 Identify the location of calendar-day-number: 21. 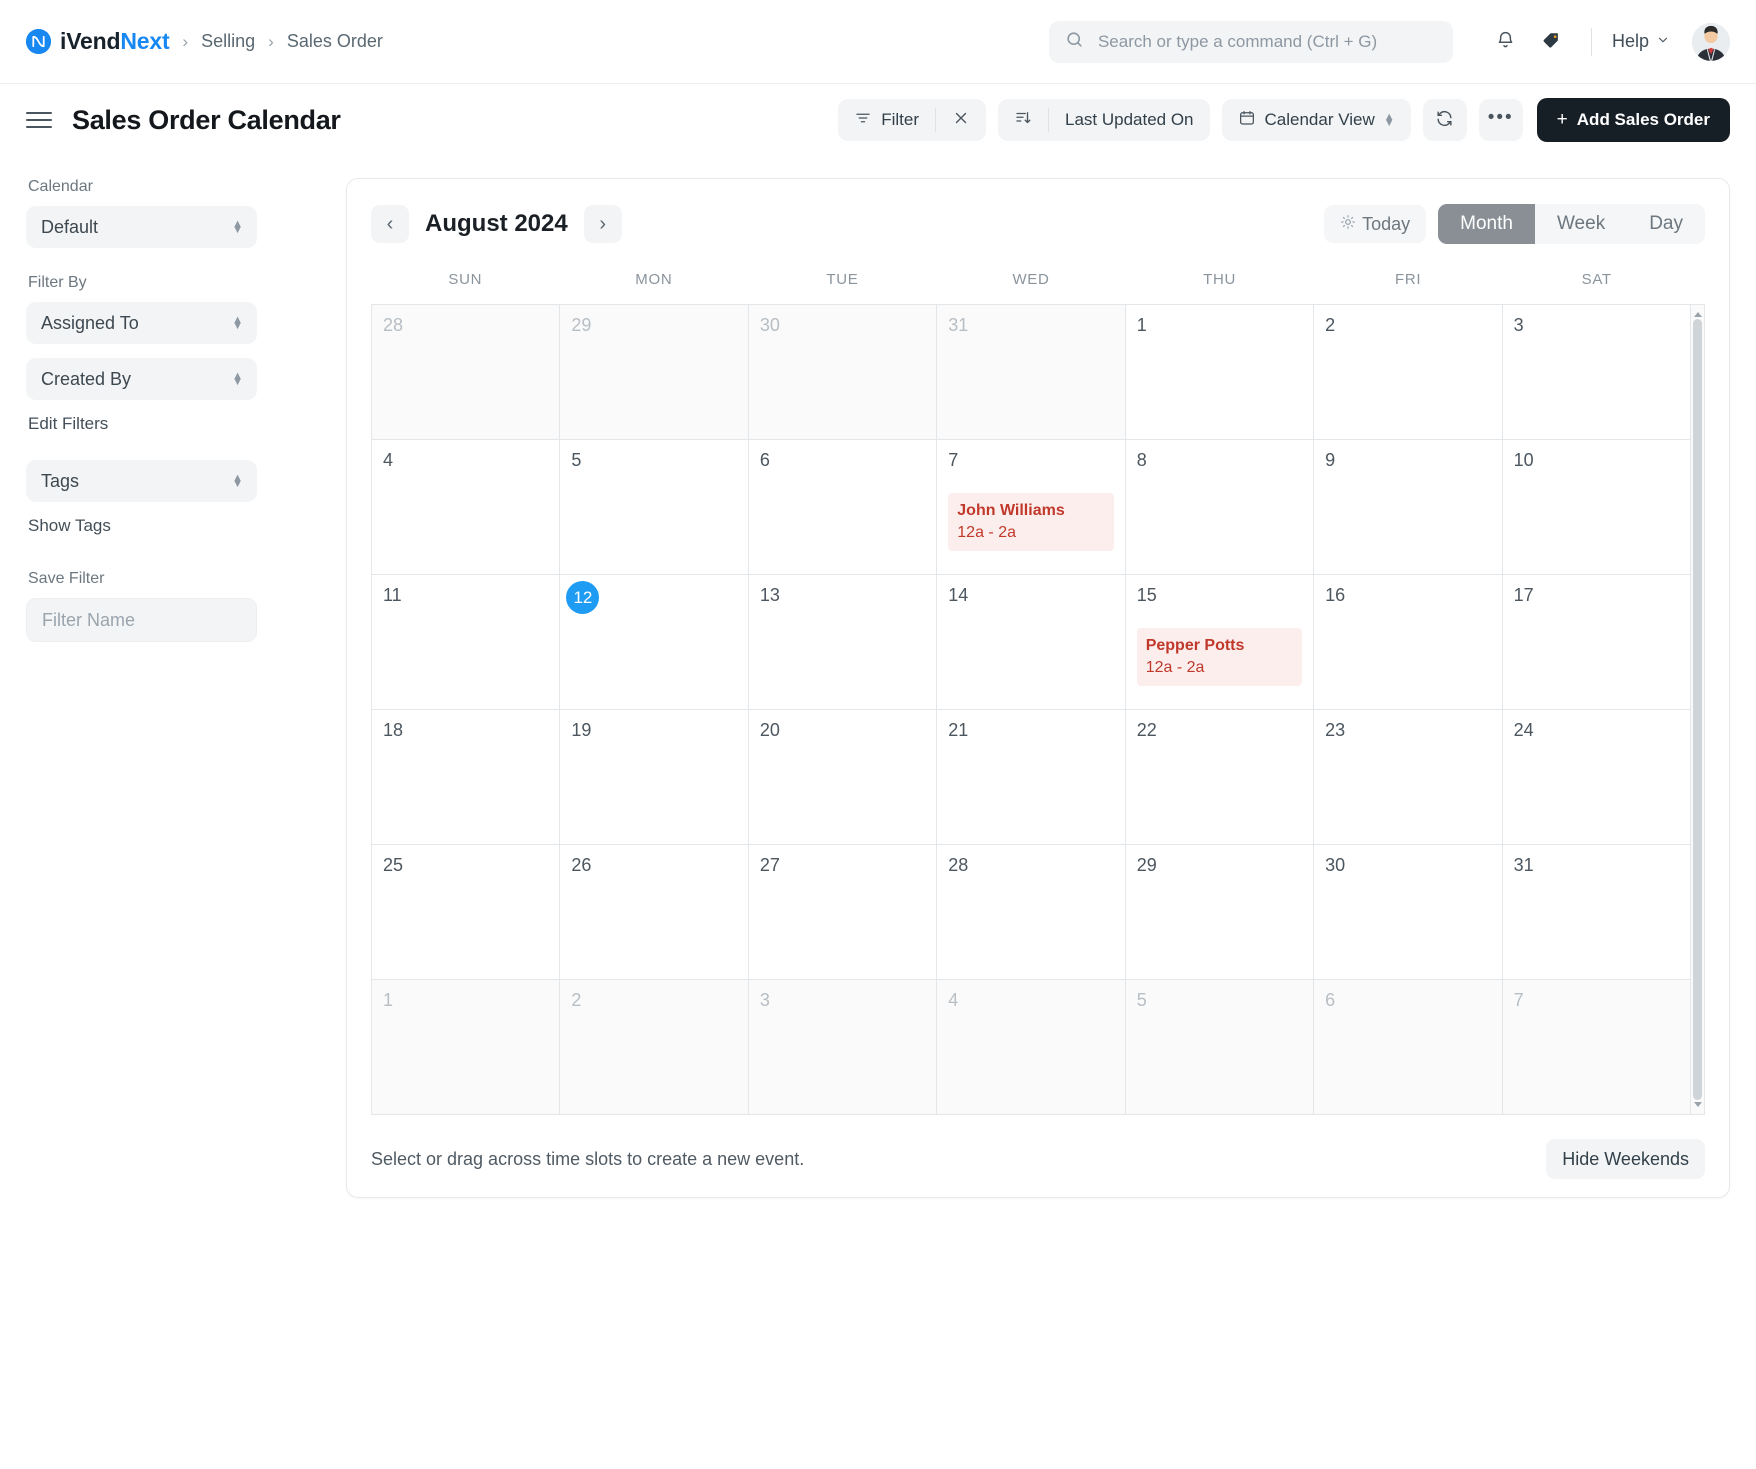
(958, 730).